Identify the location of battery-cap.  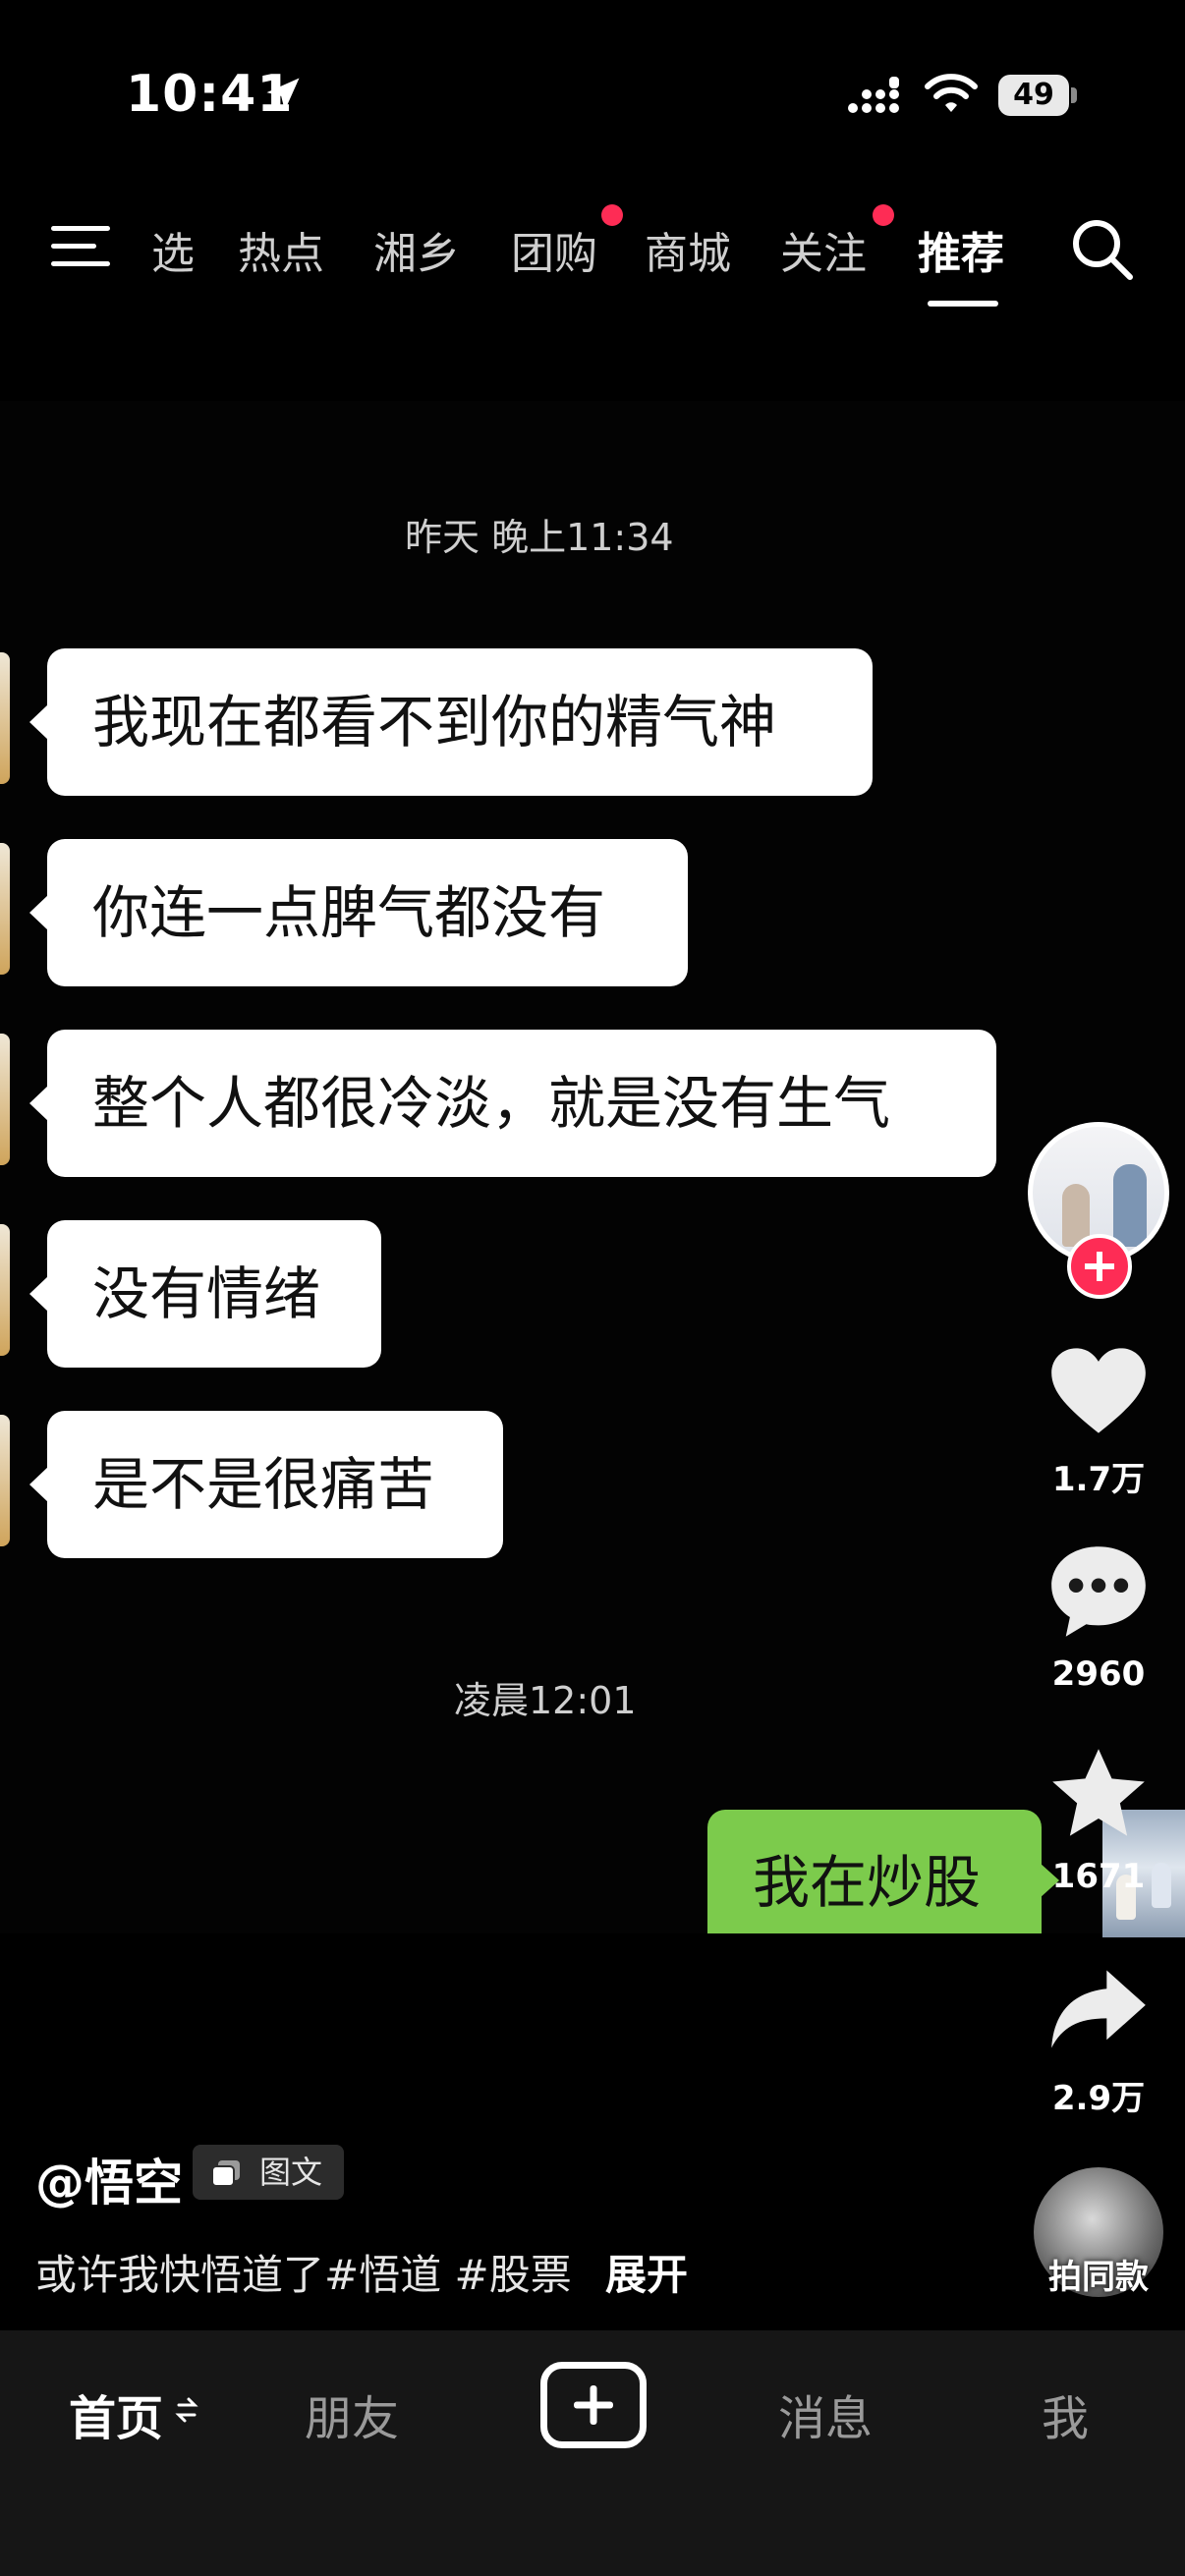
(1074, 95).